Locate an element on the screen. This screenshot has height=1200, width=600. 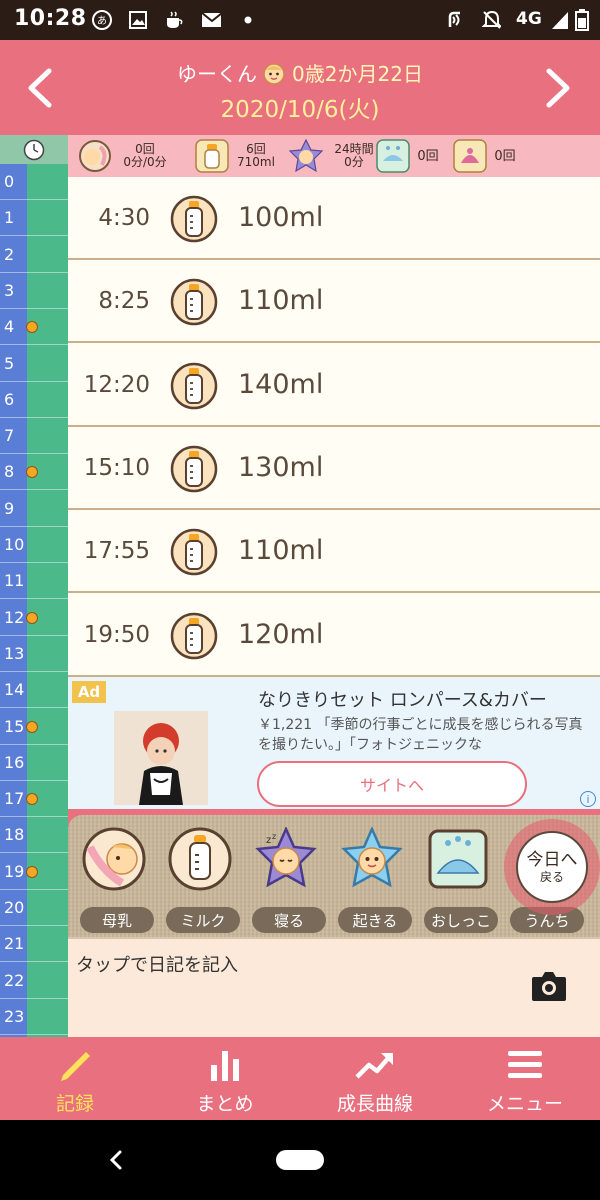
hour-row: 9 is located at coordinates (34, 509).